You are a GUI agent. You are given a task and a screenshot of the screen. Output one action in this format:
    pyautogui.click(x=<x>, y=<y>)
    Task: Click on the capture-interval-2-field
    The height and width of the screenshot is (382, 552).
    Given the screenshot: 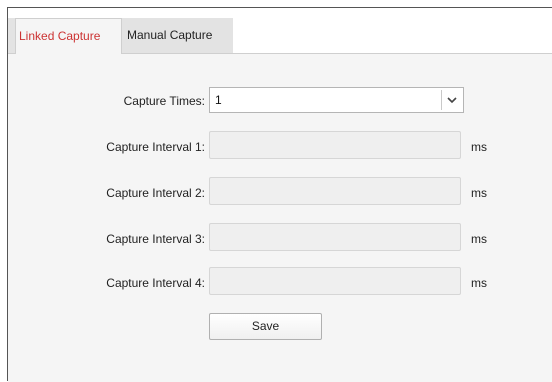 What is the action you would take?
    pyautogui.click(x=335, y=191)
    